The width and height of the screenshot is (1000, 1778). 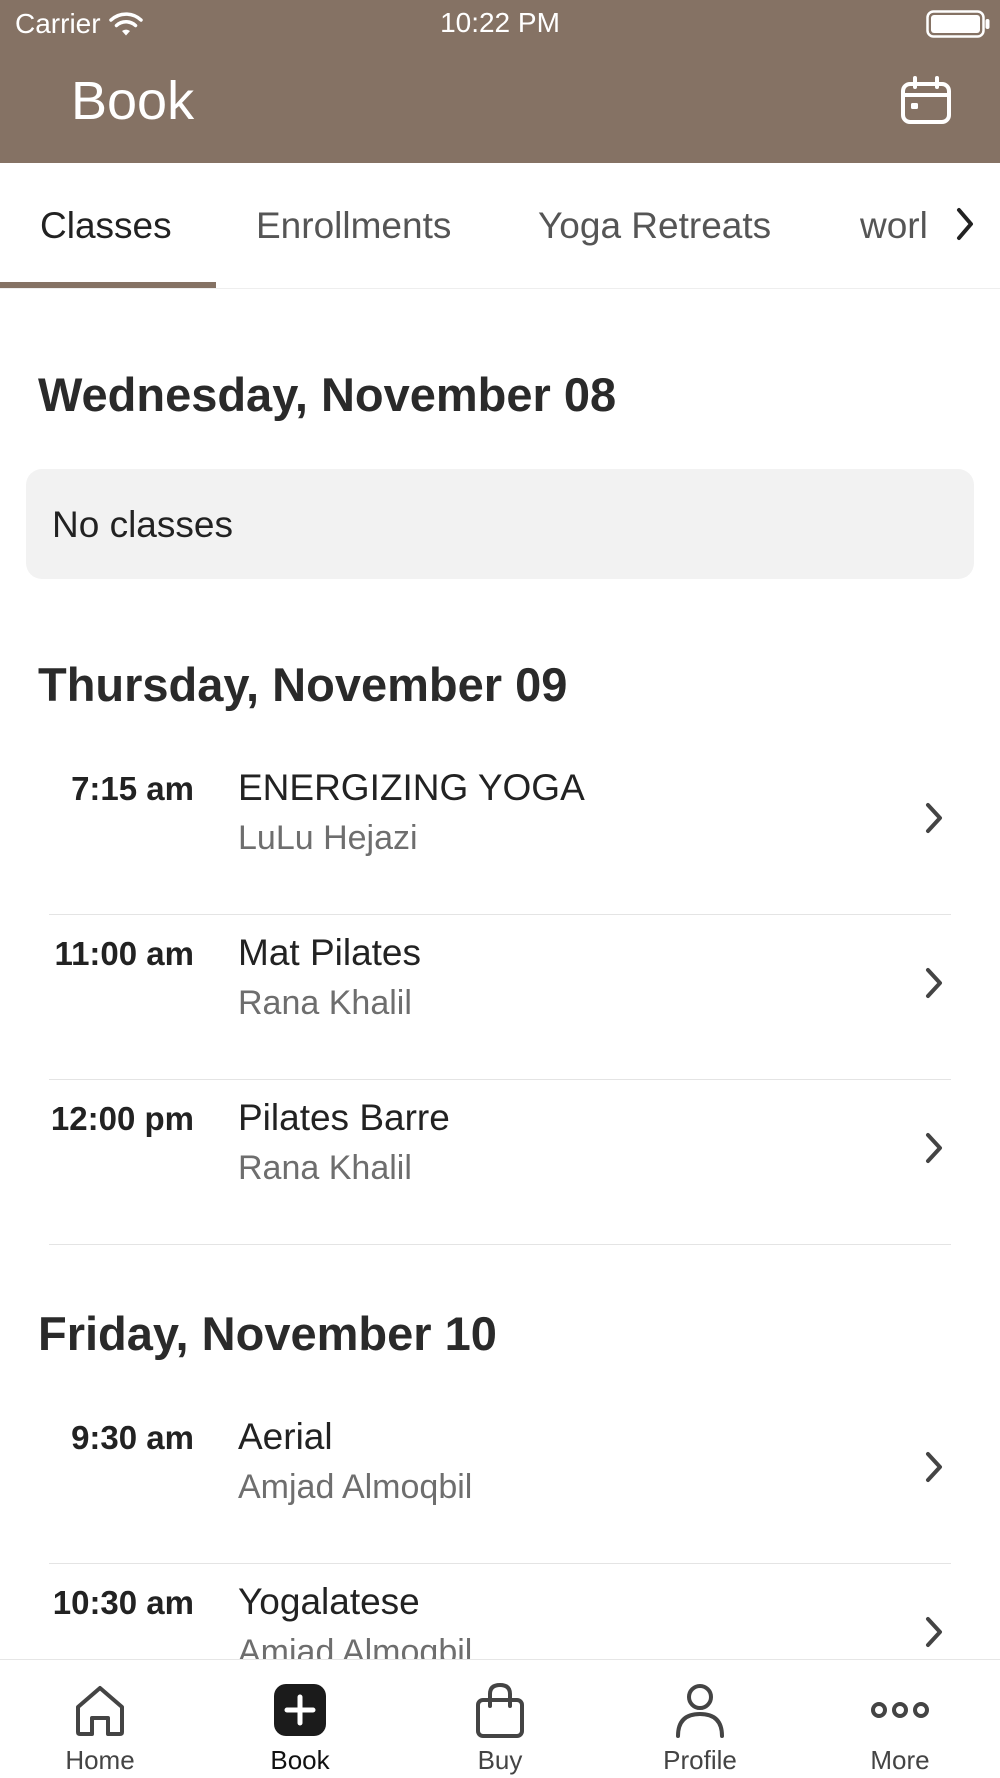 What do you see at coordinates (500, 1244) in the screenshot?
I see `row-divider` at bounding box center [500, 1244].